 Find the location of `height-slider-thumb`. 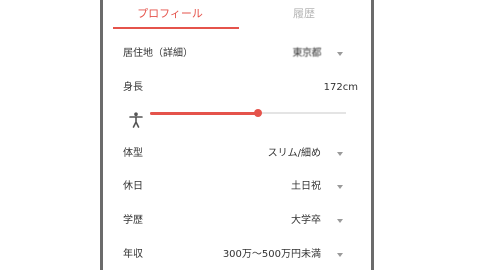

height-slider-thumb is located at coordinates (258, 113).